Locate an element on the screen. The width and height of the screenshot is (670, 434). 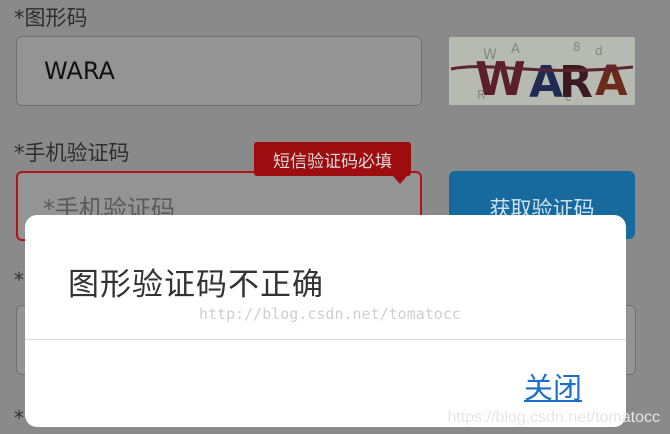
captcha-char-3: R is located at coordinates (576, 81).